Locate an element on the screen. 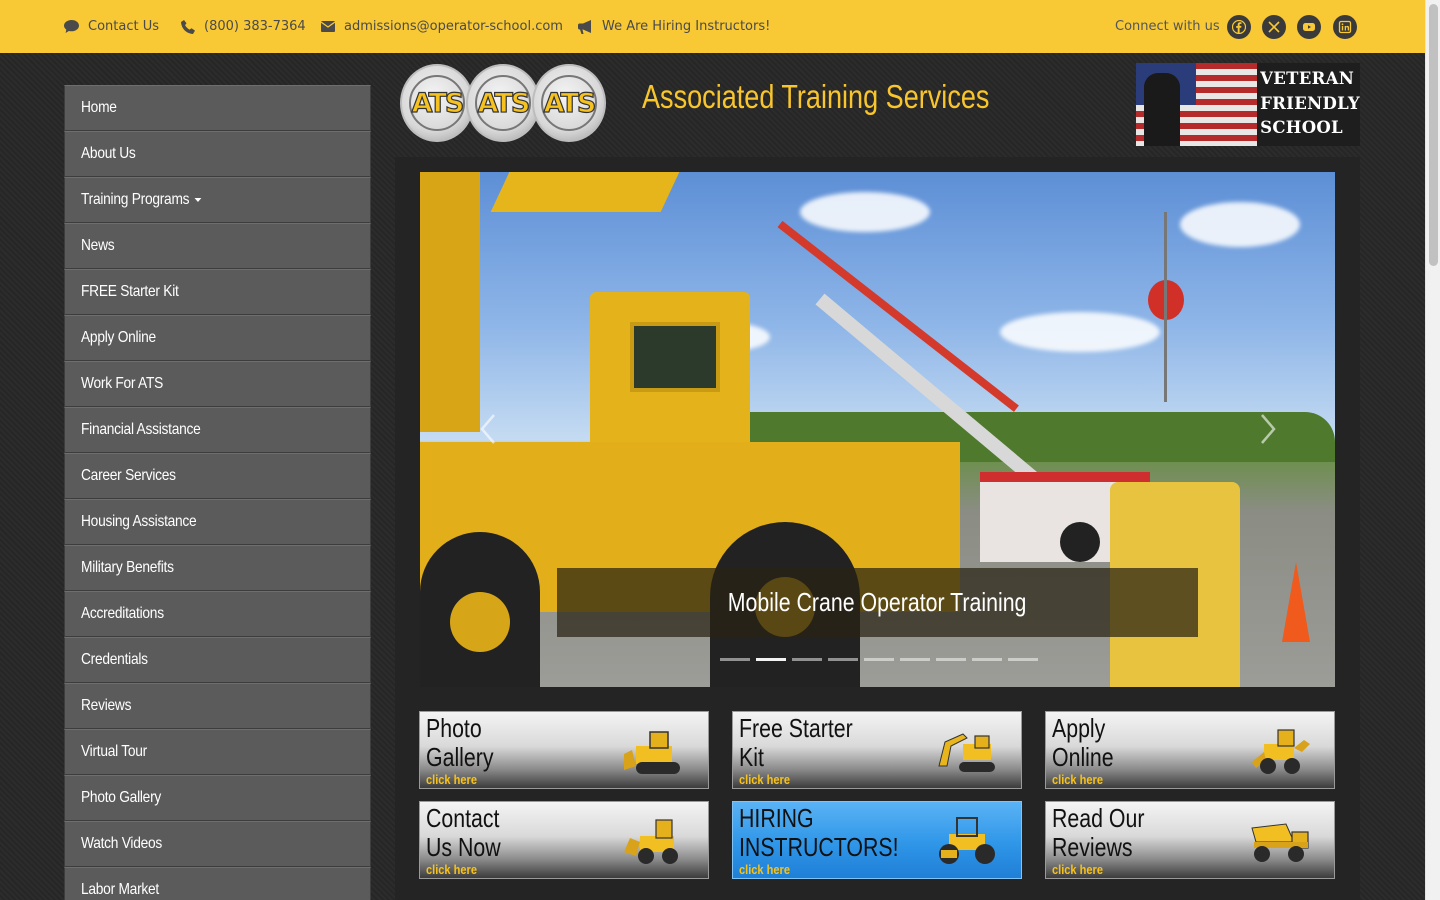  scrollbar-thumb is located at coordinates (1433, 135).